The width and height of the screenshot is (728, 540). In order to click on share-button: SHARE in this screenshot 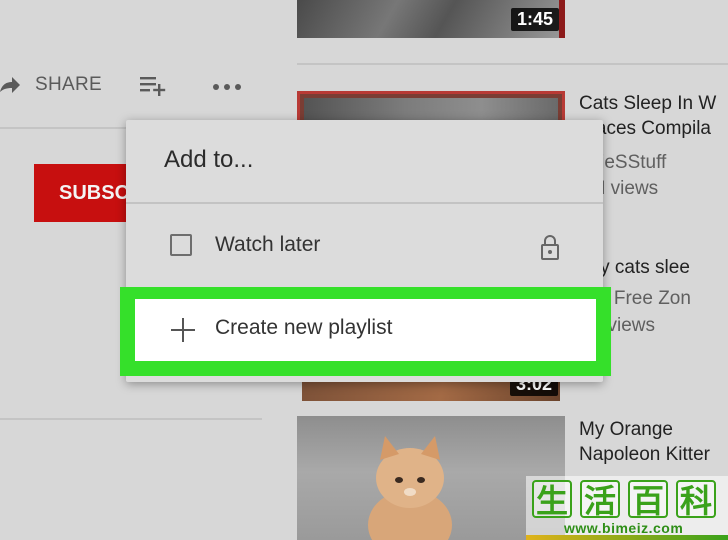, I will do `click(68, 85)`.